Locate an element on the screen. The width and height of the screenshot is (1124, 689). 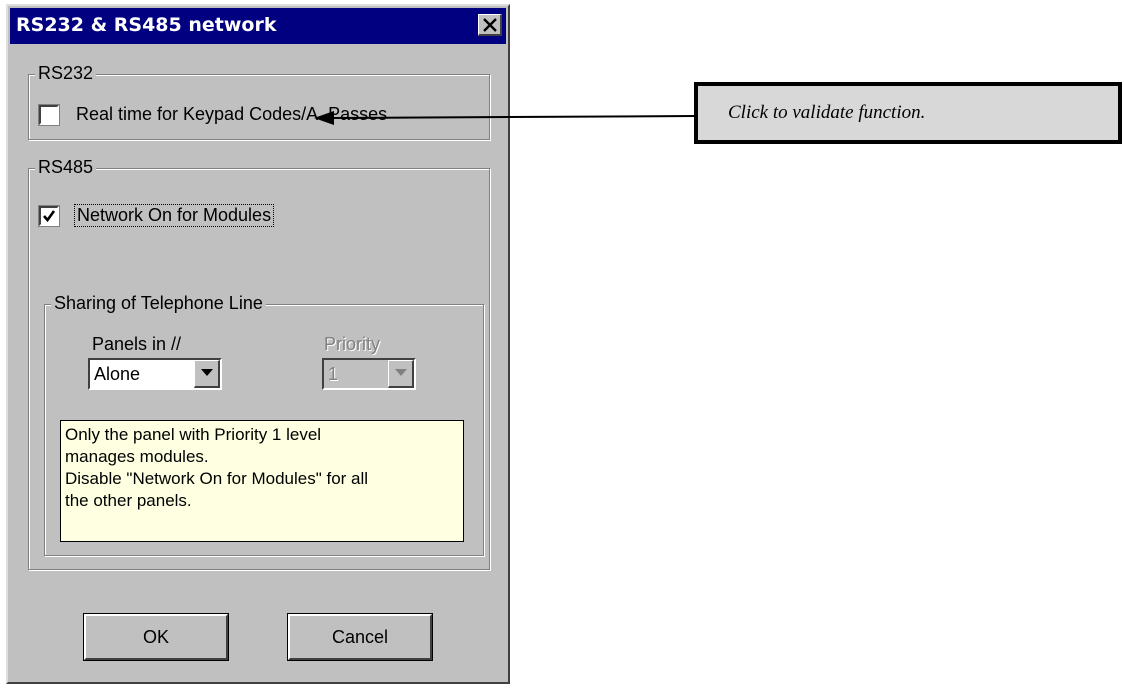
callout-text: Click to validate function. is located at coordinates (827, 112).